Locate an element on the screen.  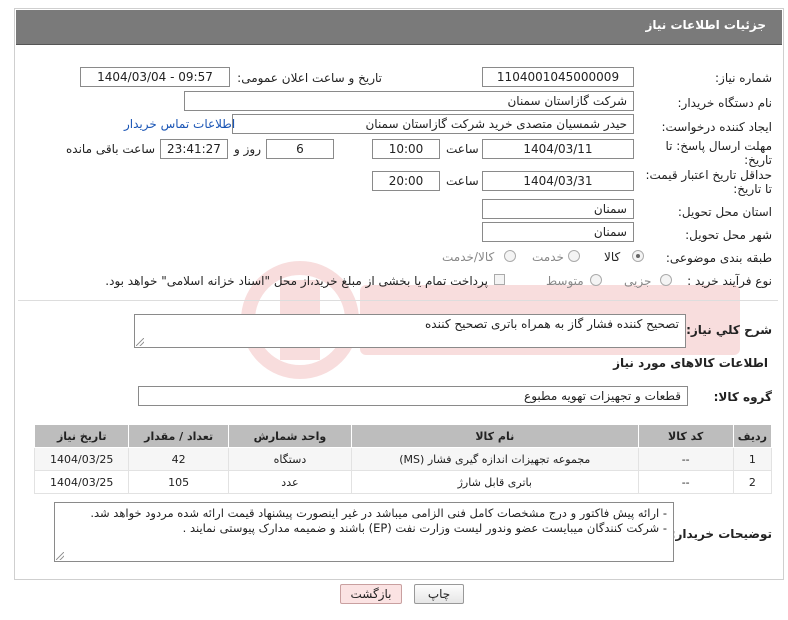
category-option-goods: کالا is located at coordinates (612, 257).